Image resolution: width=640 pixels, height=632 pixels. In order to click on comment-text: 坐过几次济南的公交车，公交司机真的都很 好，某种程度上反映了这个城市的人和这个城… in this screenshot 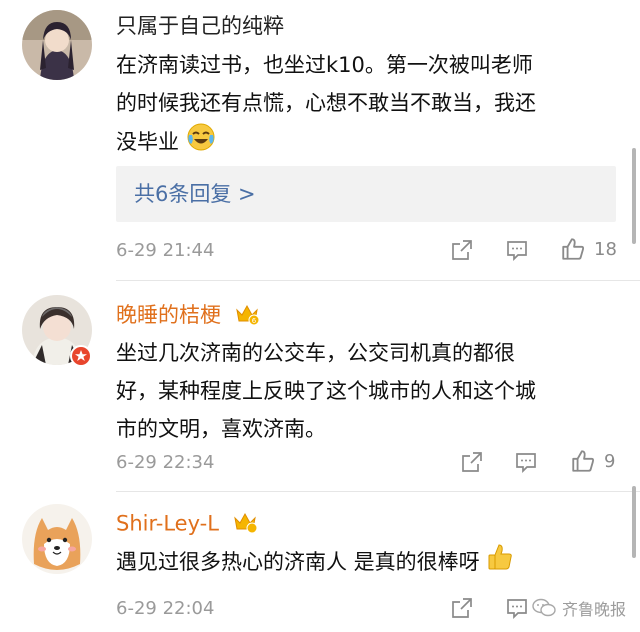, I will do `click(371, 391)`.